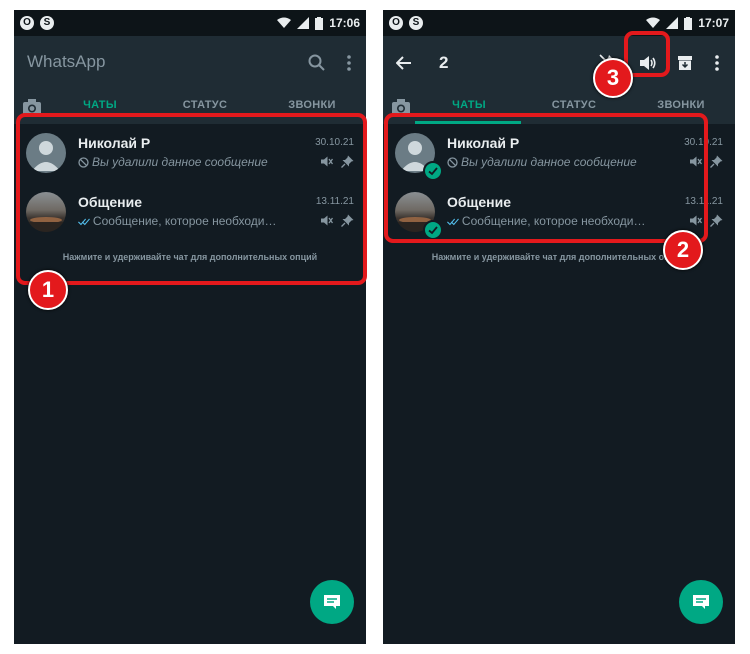 This screenshot has height=654, width=750. I want to click on status-time: 17:07, so click(713, 23).